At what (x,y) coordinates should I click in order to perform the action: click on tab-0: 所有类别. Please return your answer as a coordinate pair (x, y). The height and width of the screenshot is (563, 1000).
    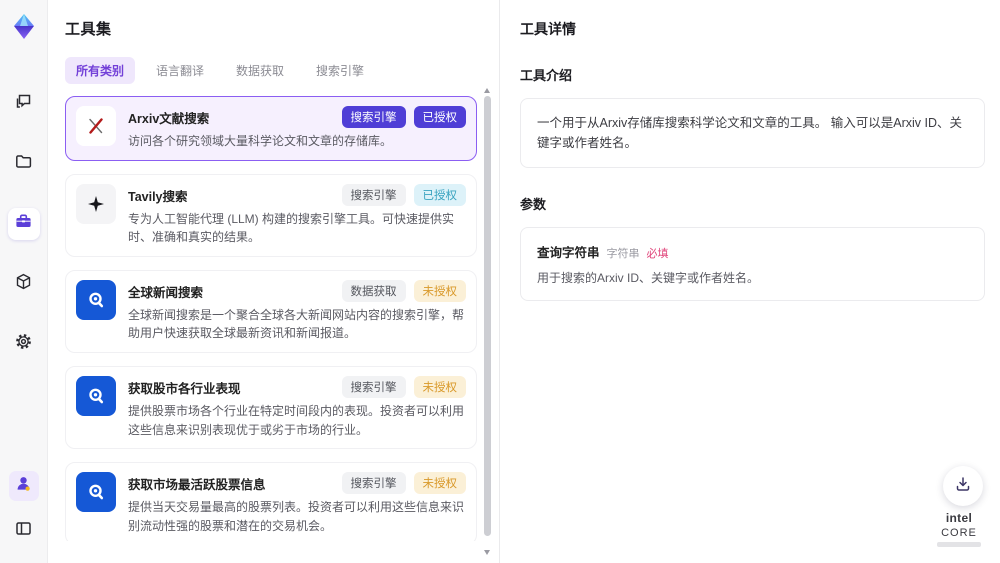
    Looking at the image, I should click on (100, 70).